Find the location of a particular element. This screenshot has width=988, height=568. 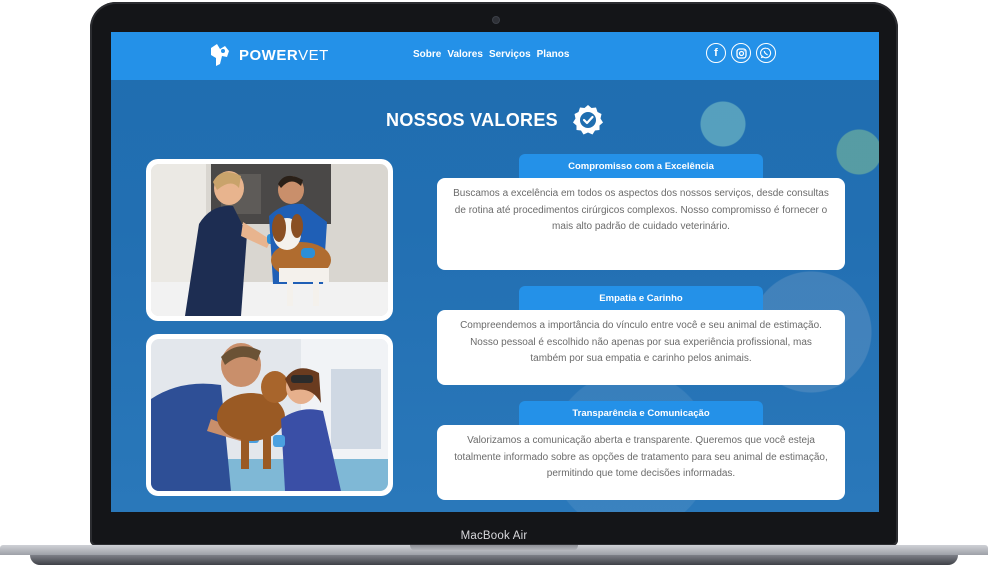

nav-link-servicos: Serviços is located at coordinates (510, 54).